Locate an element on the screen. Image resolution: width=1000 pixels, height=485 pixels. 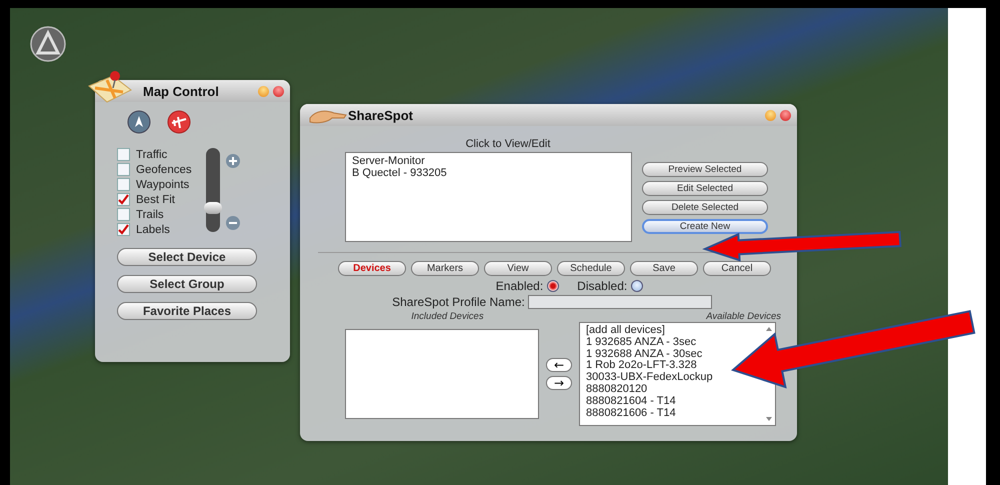
move-button: ← is located at coordinates (559, 365).